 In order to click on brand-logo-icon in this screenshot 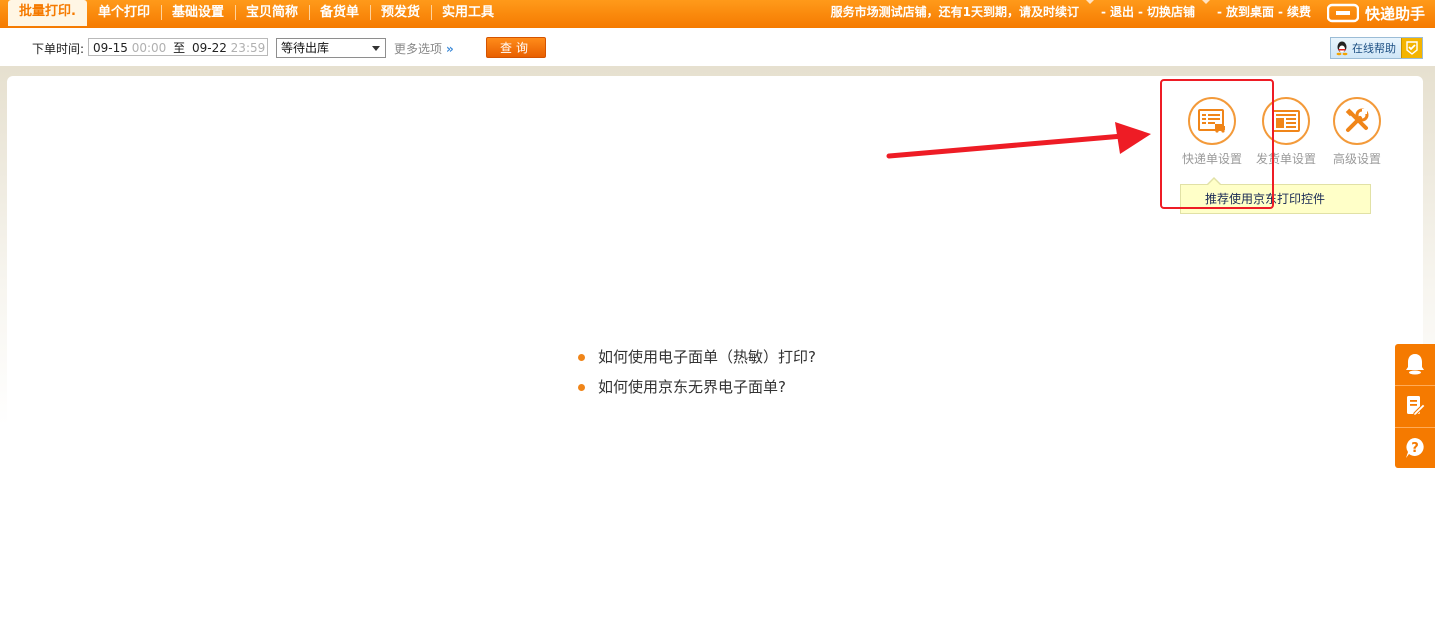, I will do `click(1342, 13)`.